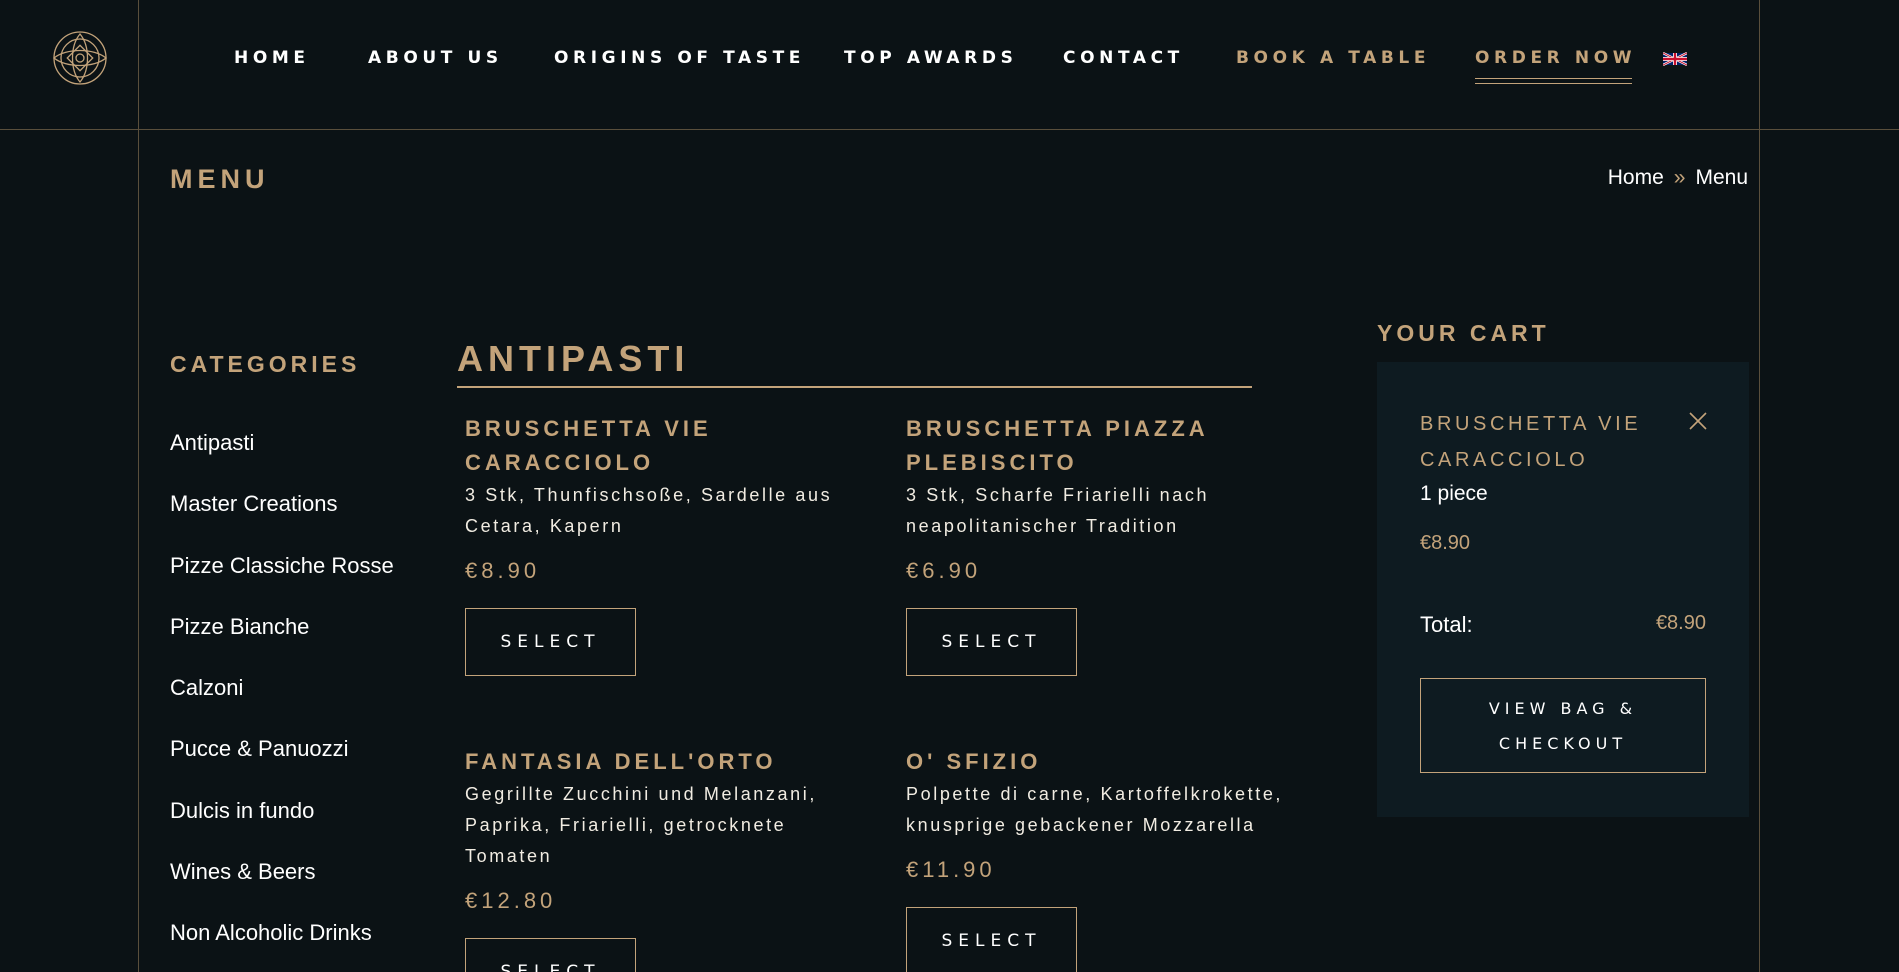 The width and height of the screenshot is (1899, 972). Describe the element at coordinates (282, 460) in the screenshot. I see `category-antipasti: Antipasti` at that location.